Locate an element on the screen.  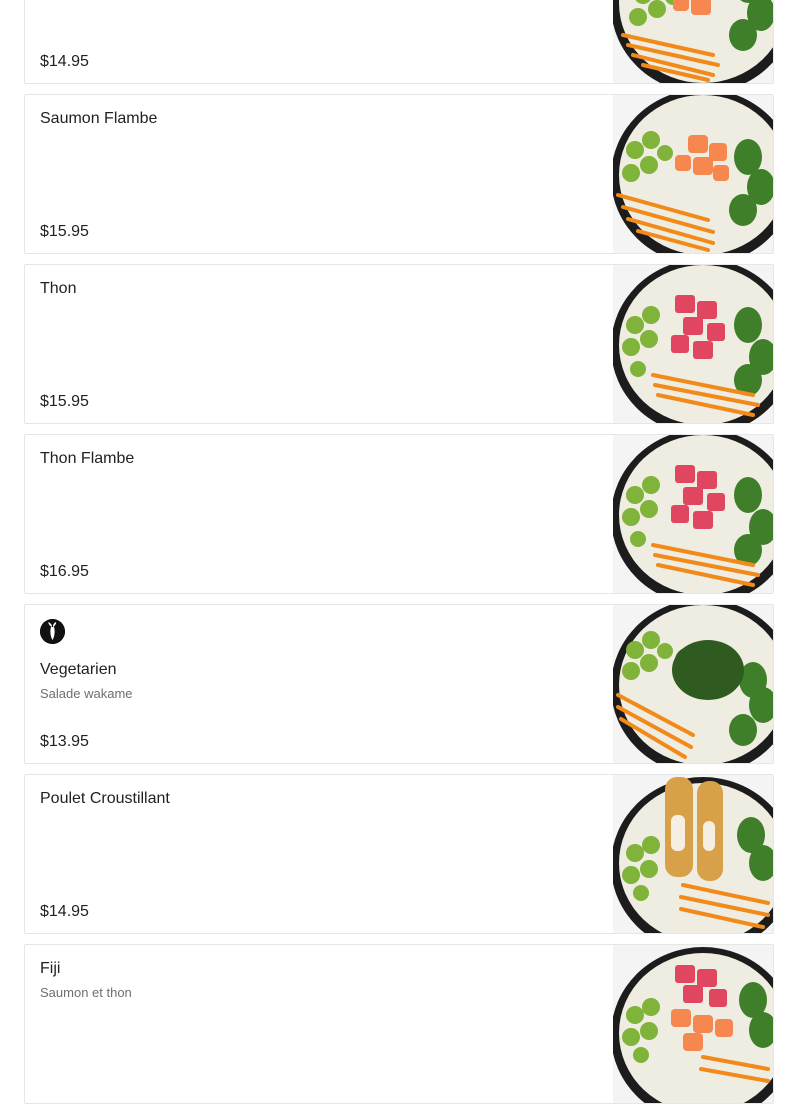
menu-item-name: Poulet Croustillant is located at coordinates (105, 798).